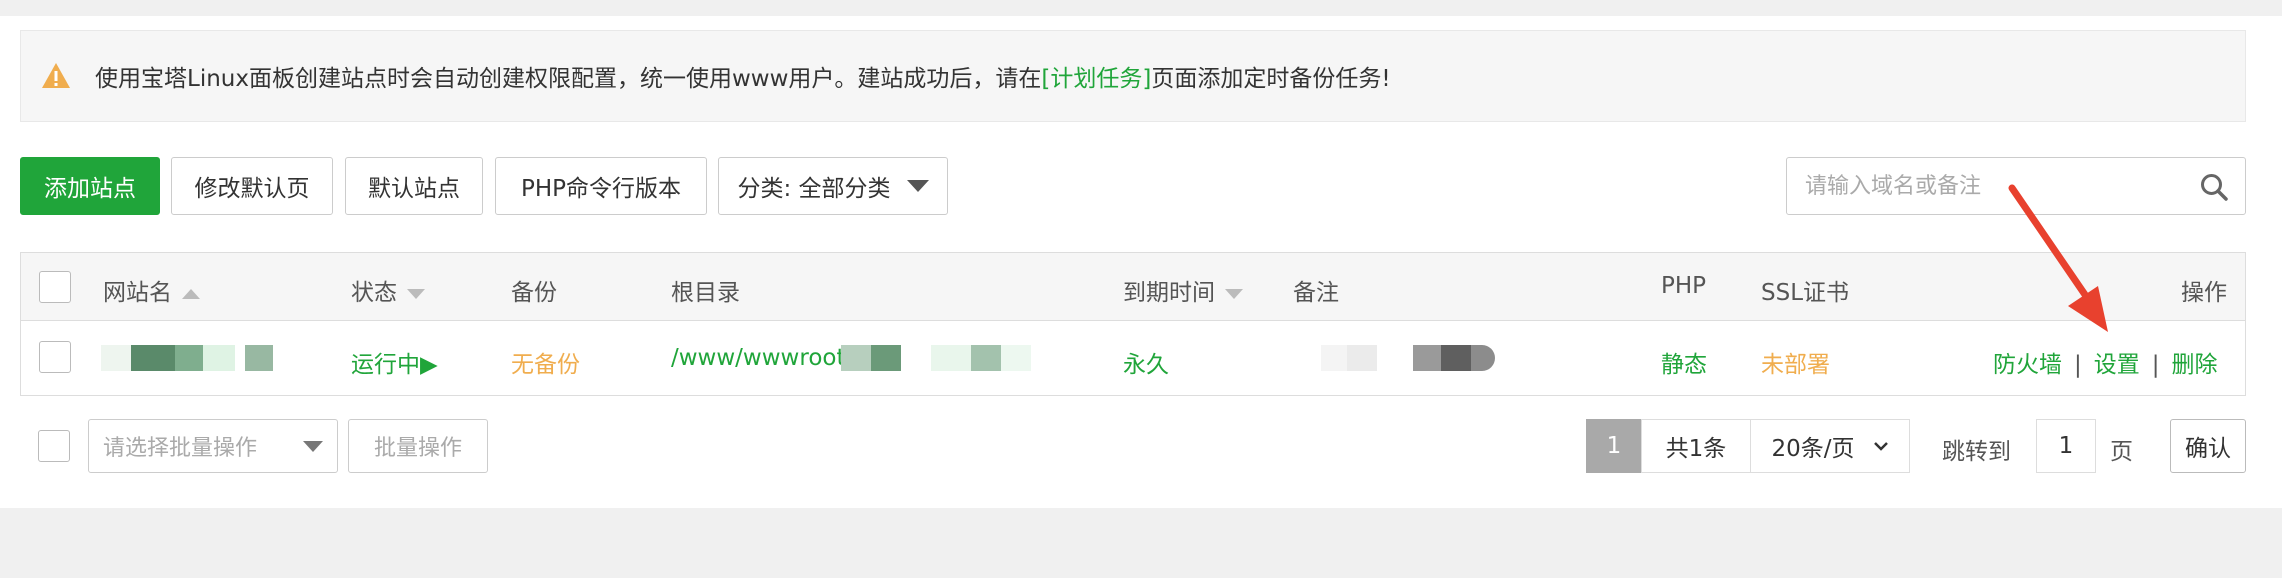  What do you see at coordinates (1995, 186) in the screenshot?
I see `search-input` at bounding box center [1995, 186].